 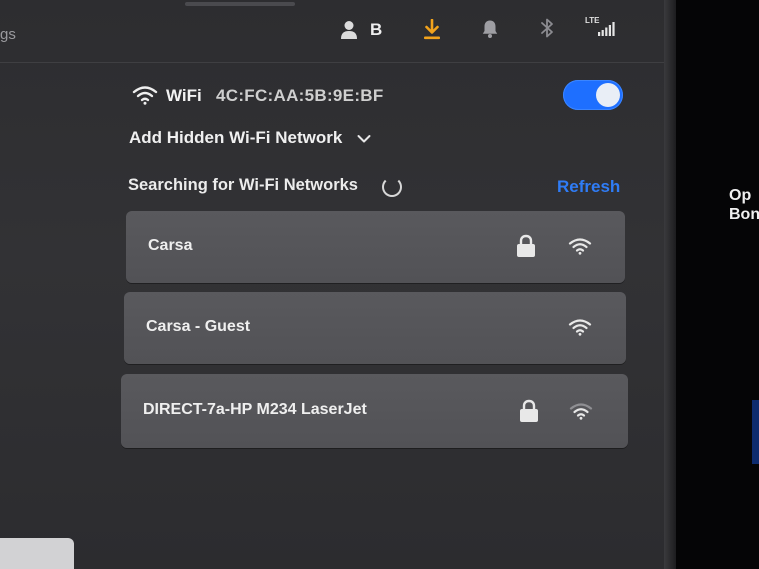 I want to click on loading-spinner-icon, so click(x=392, y=187).